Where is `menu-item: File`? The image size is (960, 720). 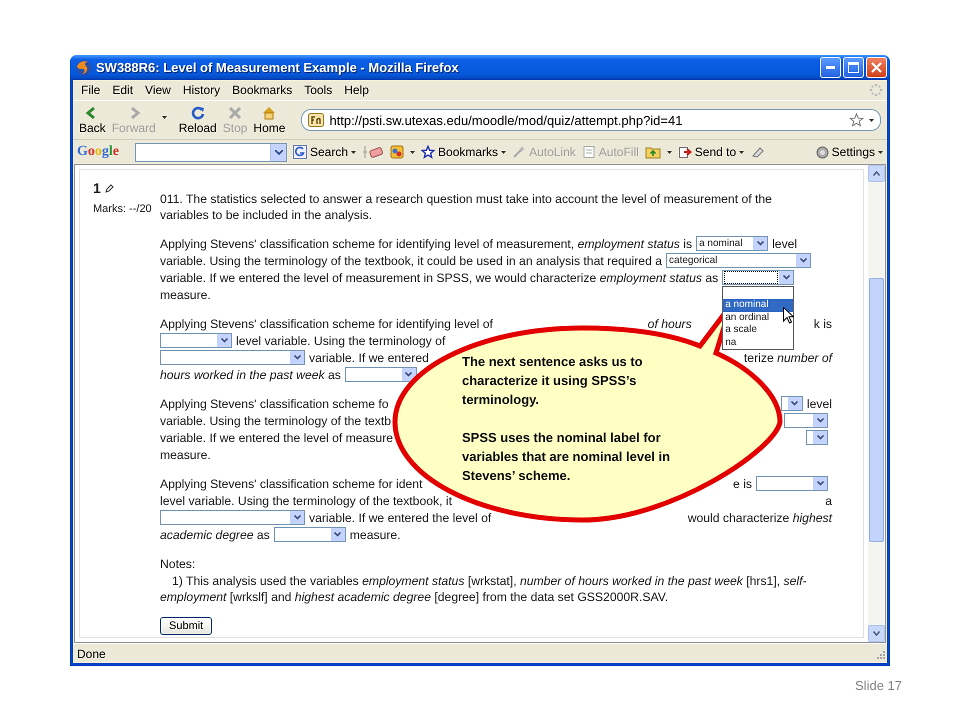
menu-item: File is located at coordinates (90, 90).